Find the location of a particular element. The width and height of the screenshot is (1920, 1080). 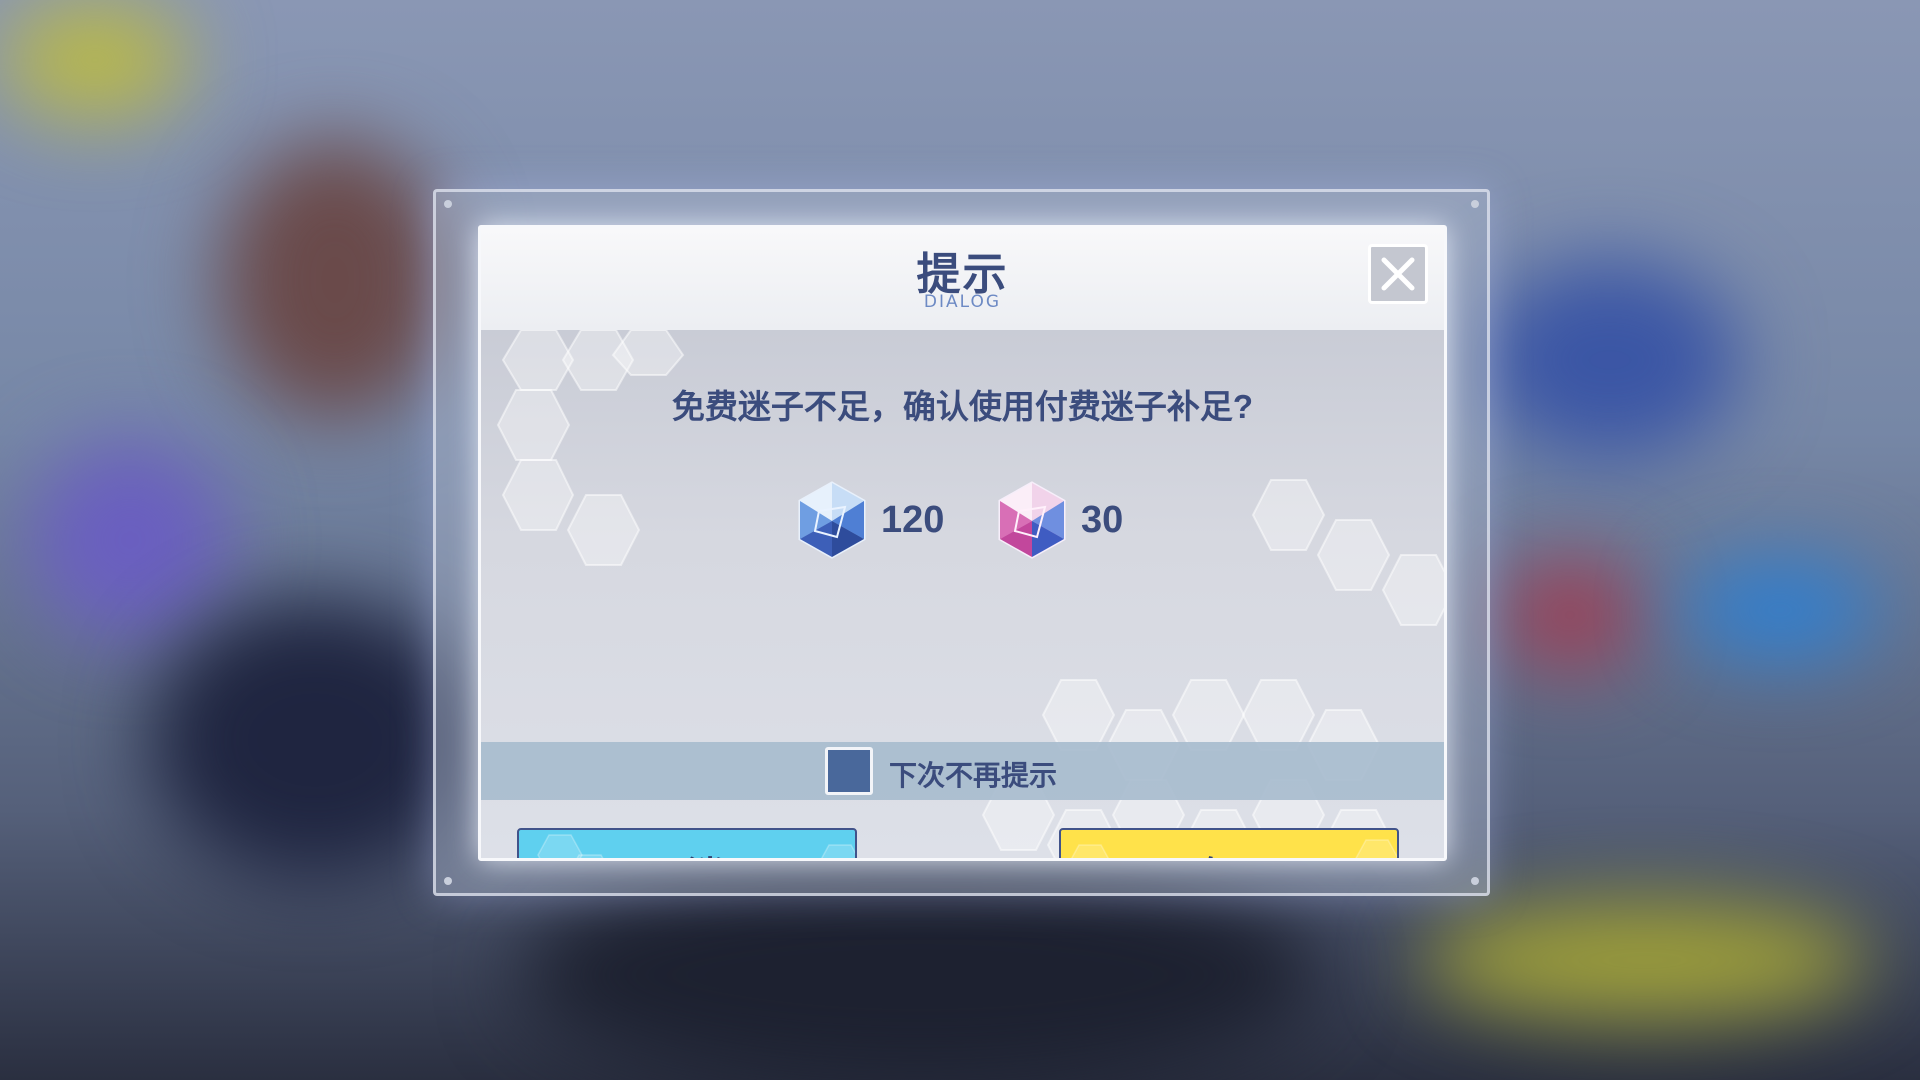

dialog-header: 提示 DIALOG is located at coordinates (962, 279).